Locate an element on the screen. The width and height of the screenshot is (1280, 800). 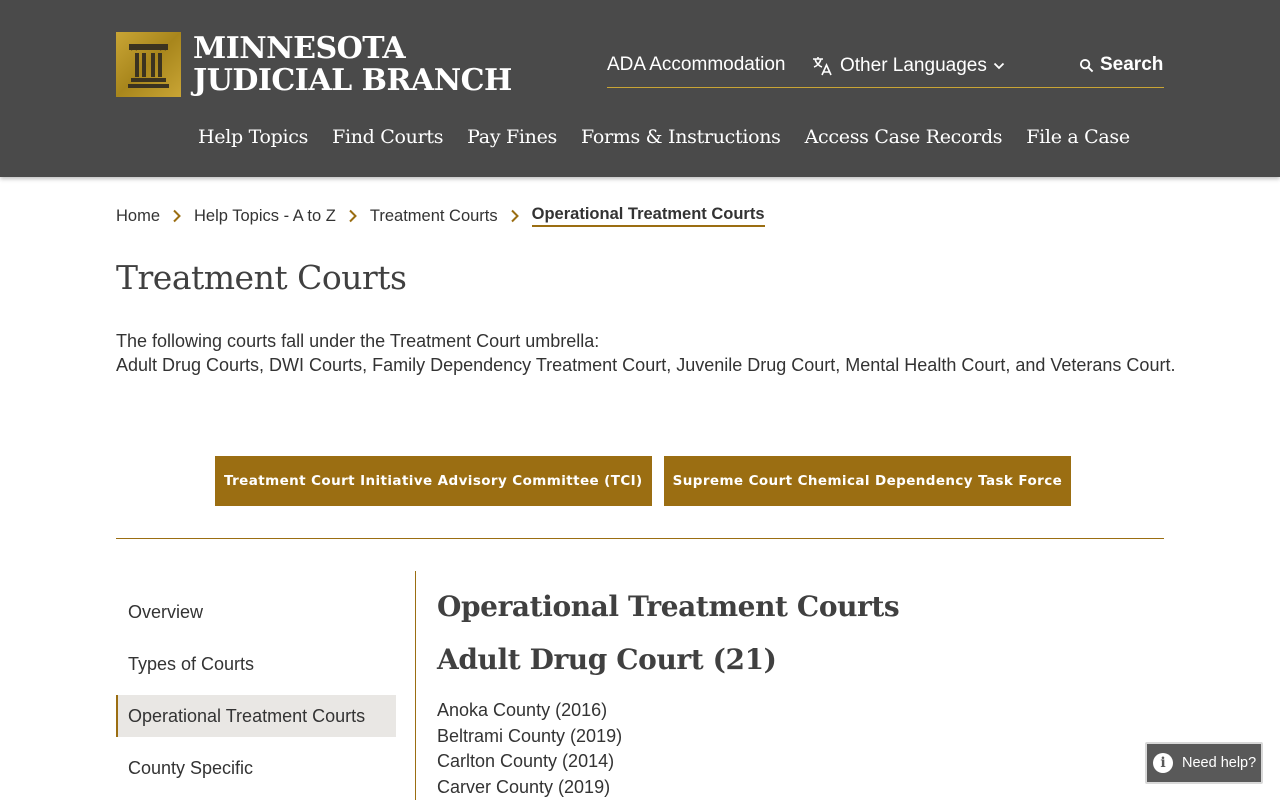
site-logo: MINNESOTA JUDICIAL BRANCH is located at coordinates (314, 64).